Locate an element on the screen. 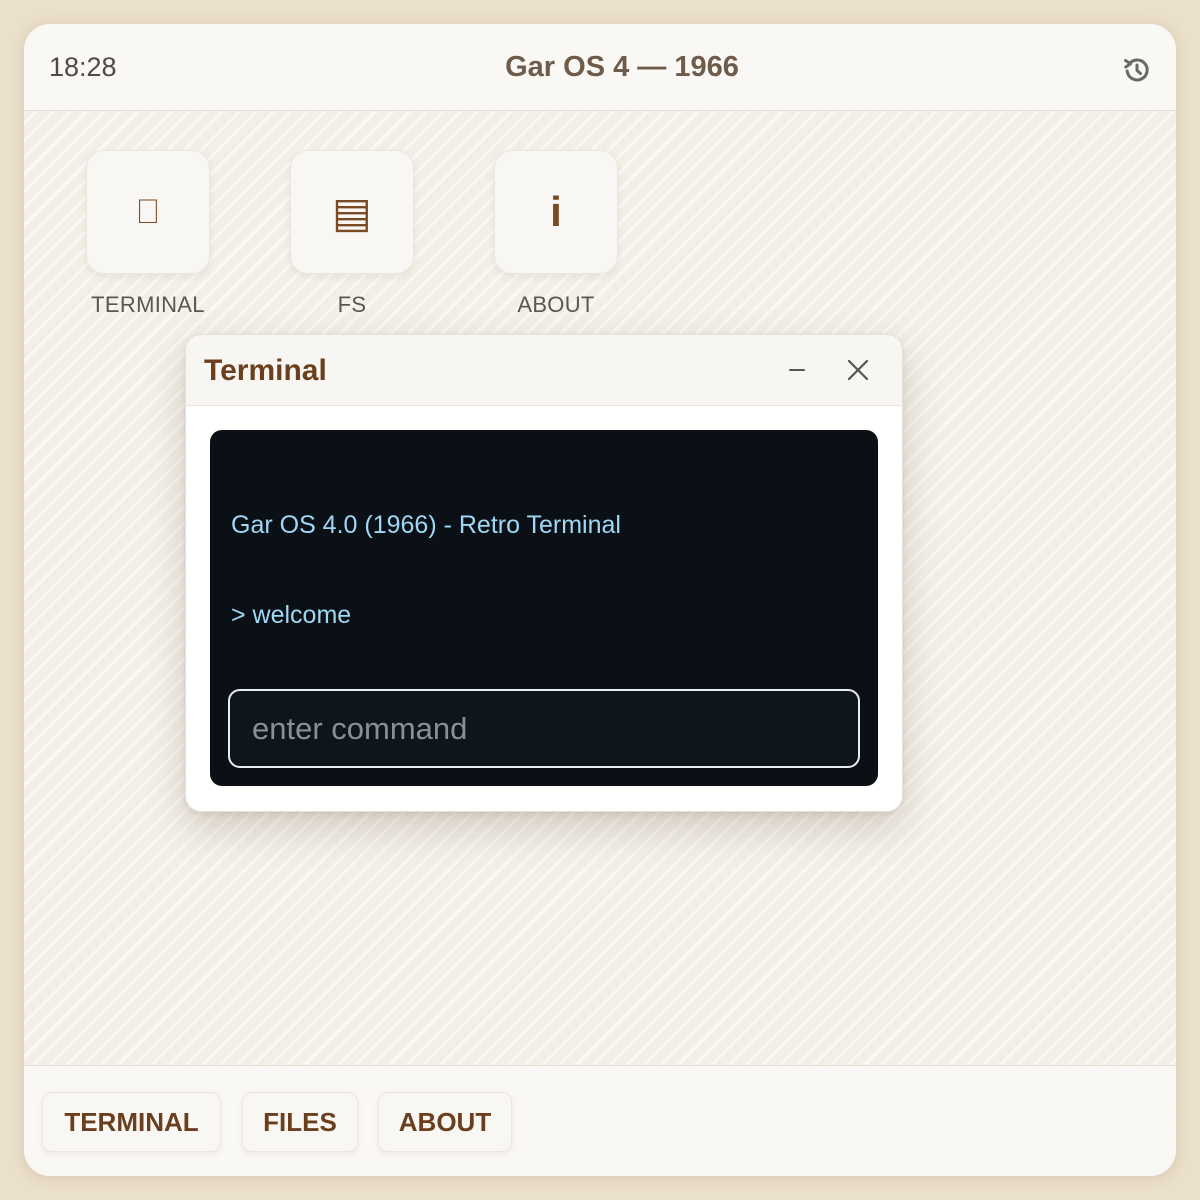  desktop-icon-fs: ▤ FS is located at coordinates (352, 234).